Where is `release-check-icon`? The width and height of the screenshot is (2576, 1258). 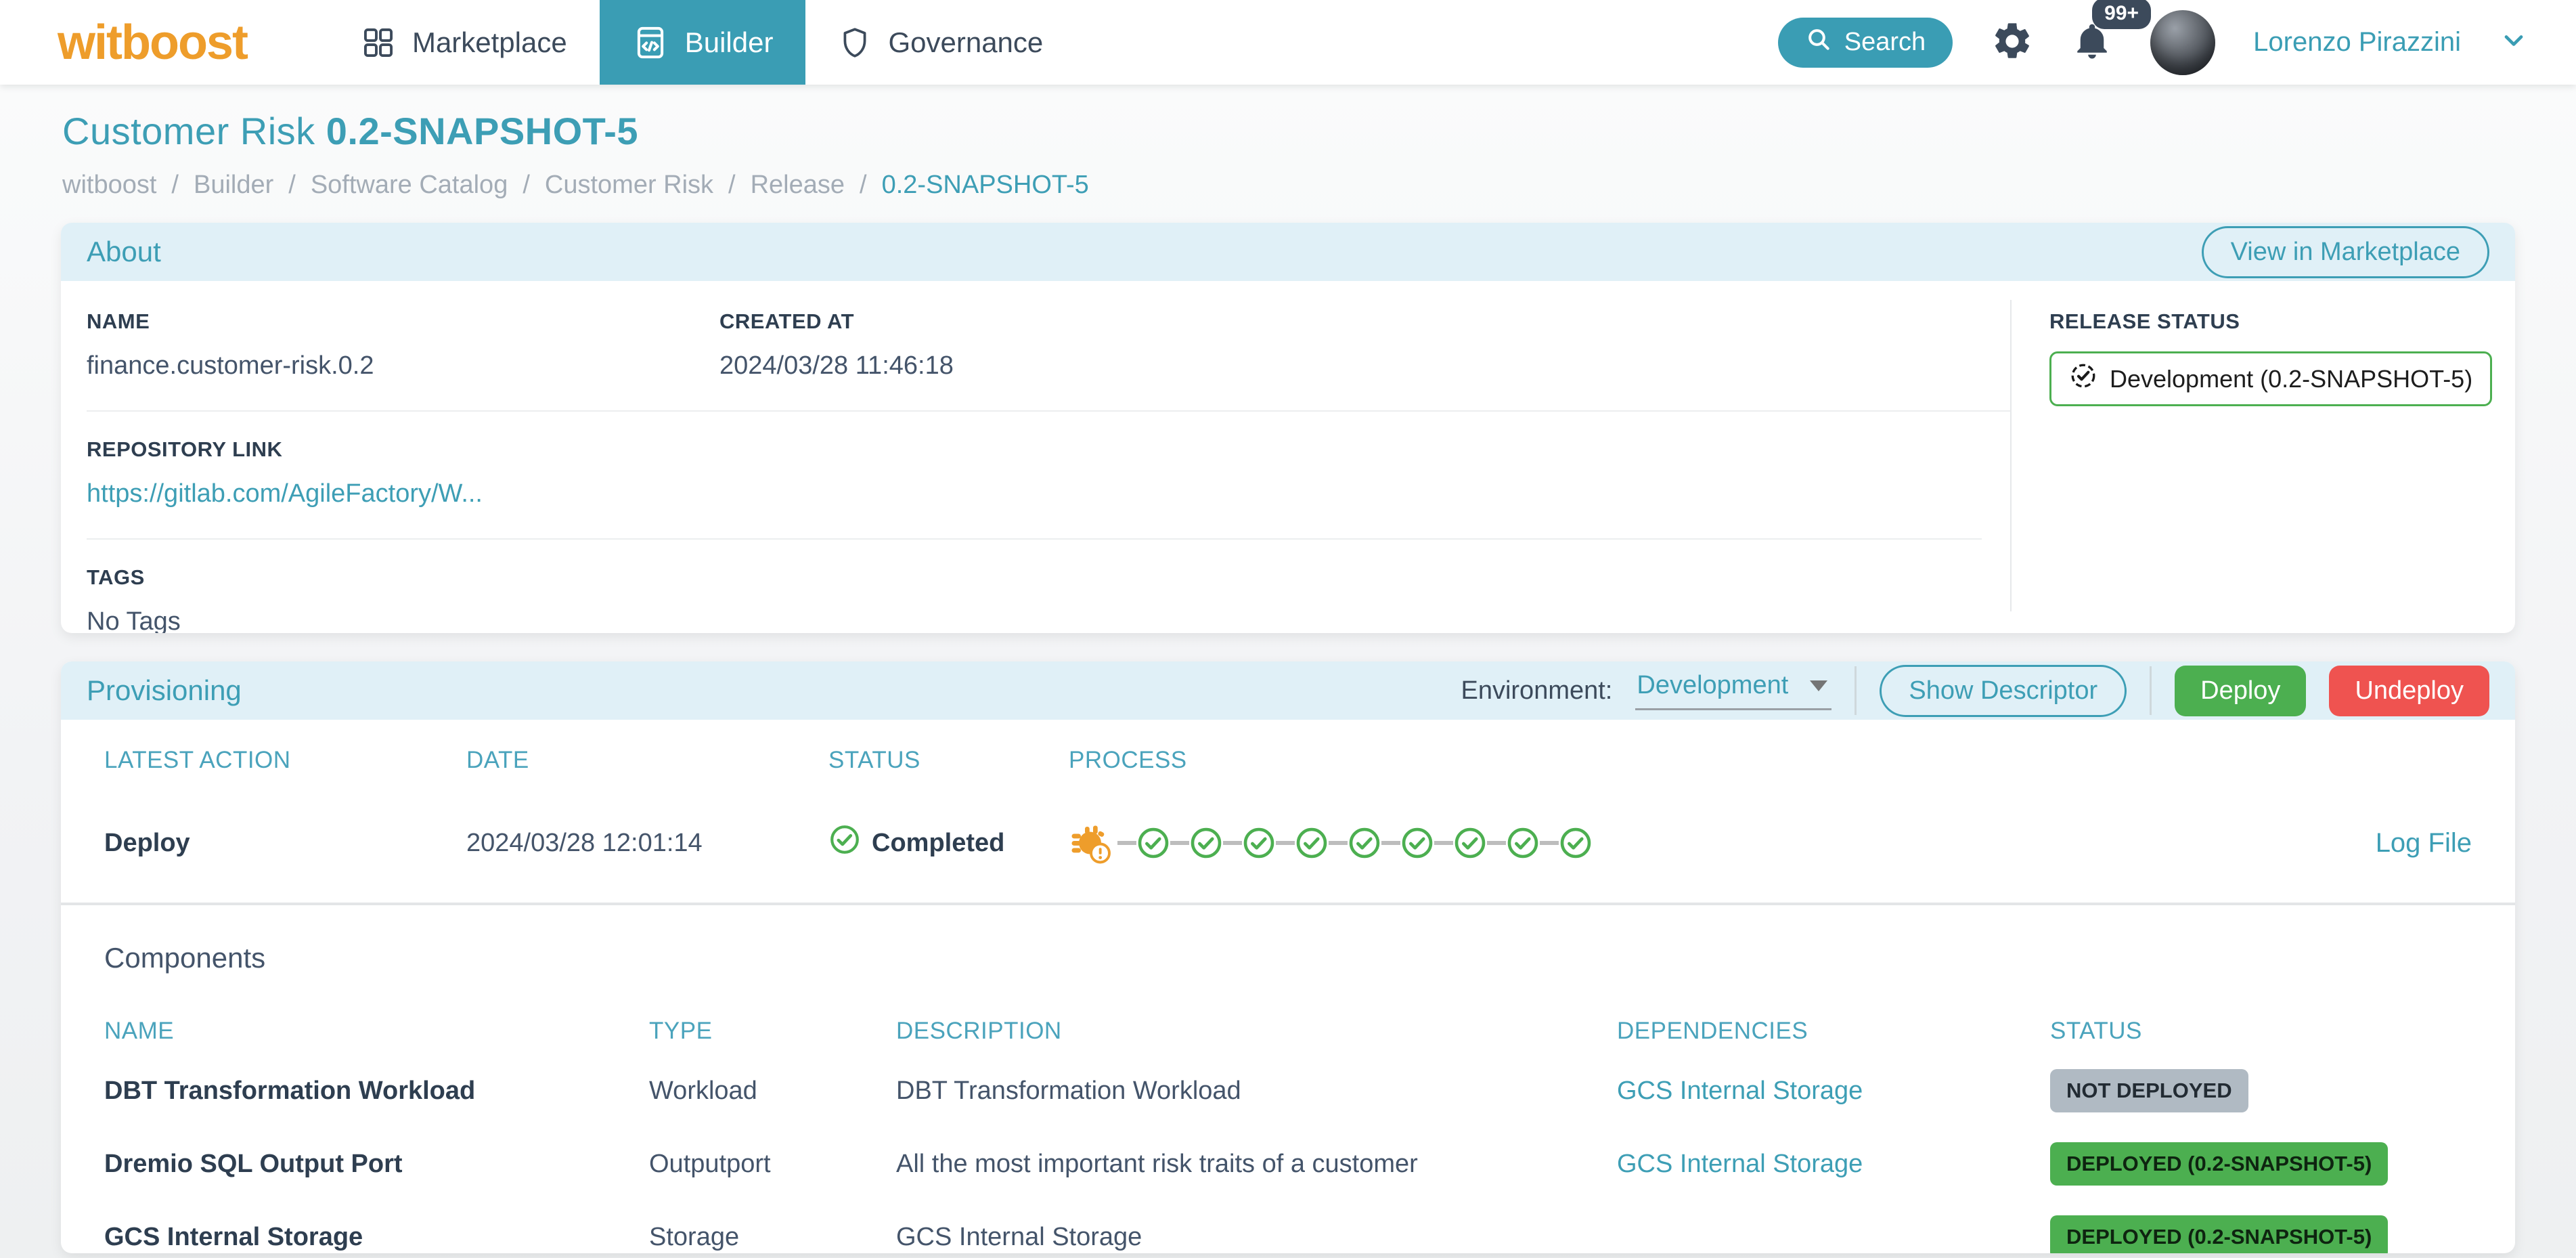 release-check-icon is located at coordinates (2083, 379).